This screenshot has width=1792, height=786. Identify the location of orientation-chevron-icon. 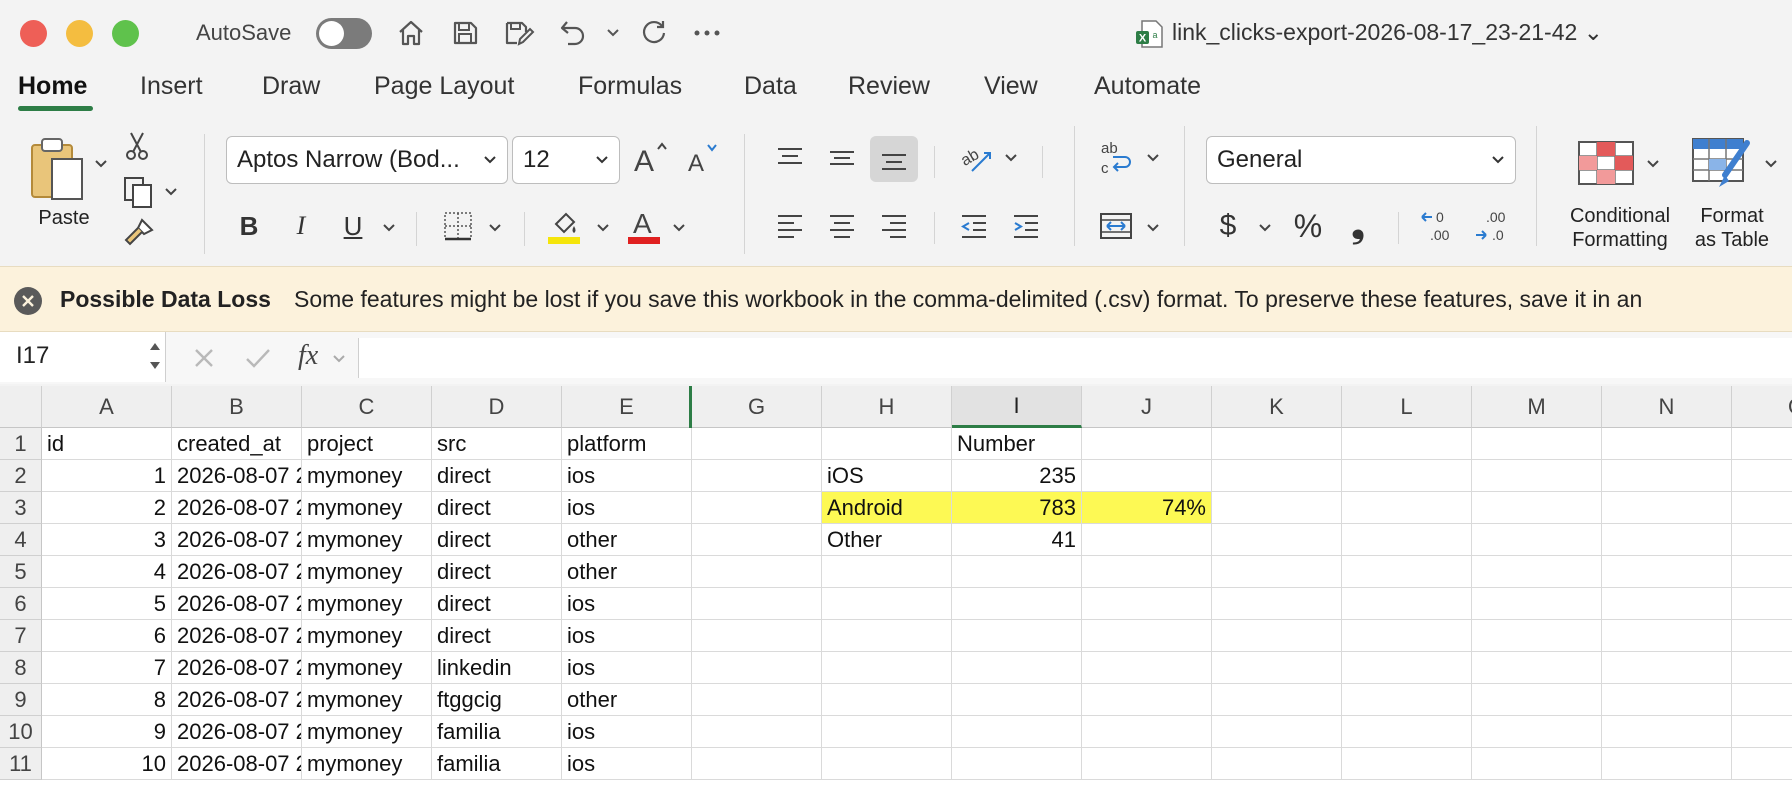
(1011, 158).